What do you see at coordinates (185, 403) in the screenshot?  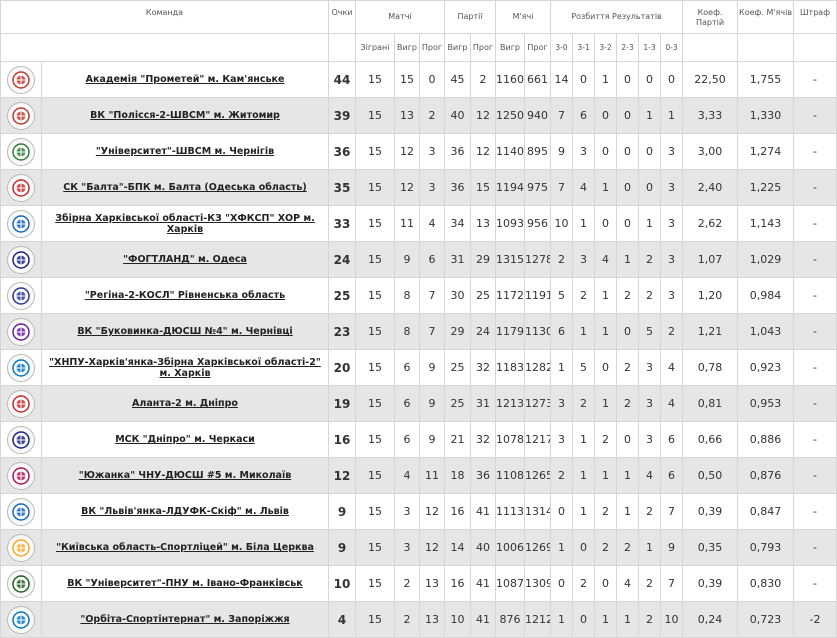 I see `team-name-link: Аланта-2 м. Дніпро` at bounding box center [185, 403].